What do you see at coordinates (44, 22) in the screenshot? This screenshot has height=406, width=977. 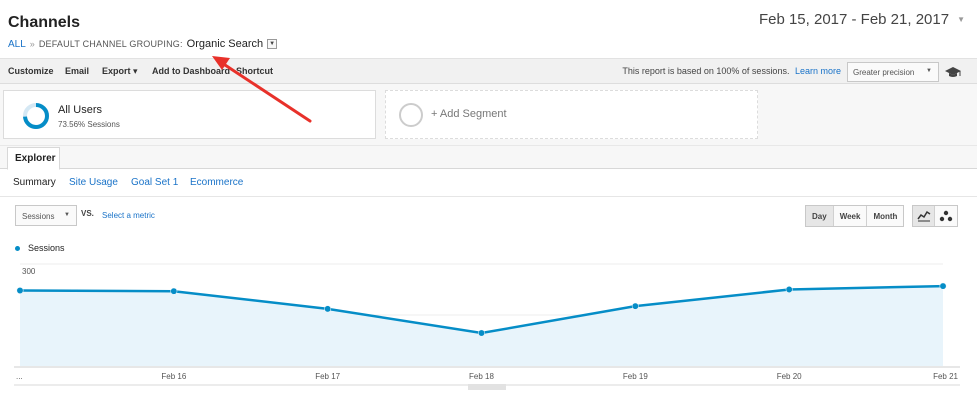 I see `page-title: Channels` at bounding box center [44, 22].